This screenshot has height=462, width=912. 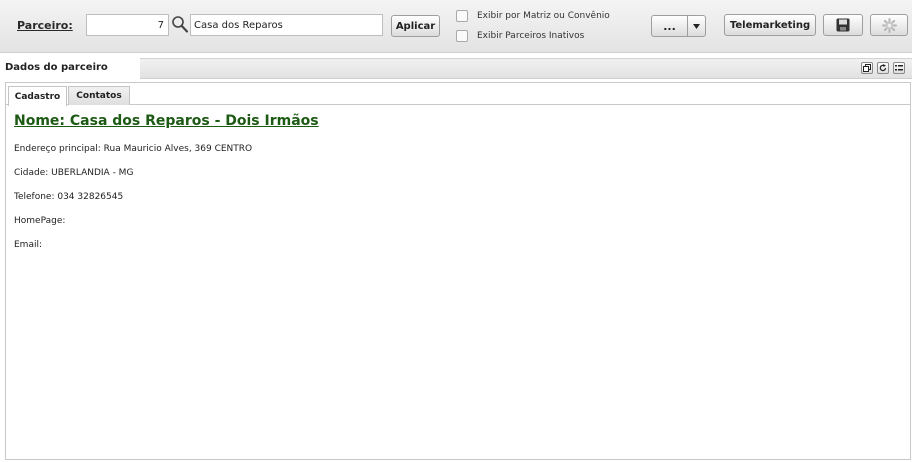 I want to click on gear-icon, so click(x=889, y=25).